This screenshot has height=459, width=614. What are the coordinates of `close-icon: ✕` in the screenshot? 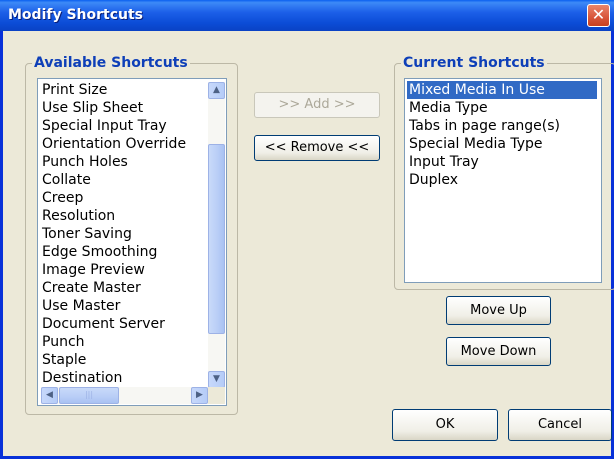 It's located at (598, 14).